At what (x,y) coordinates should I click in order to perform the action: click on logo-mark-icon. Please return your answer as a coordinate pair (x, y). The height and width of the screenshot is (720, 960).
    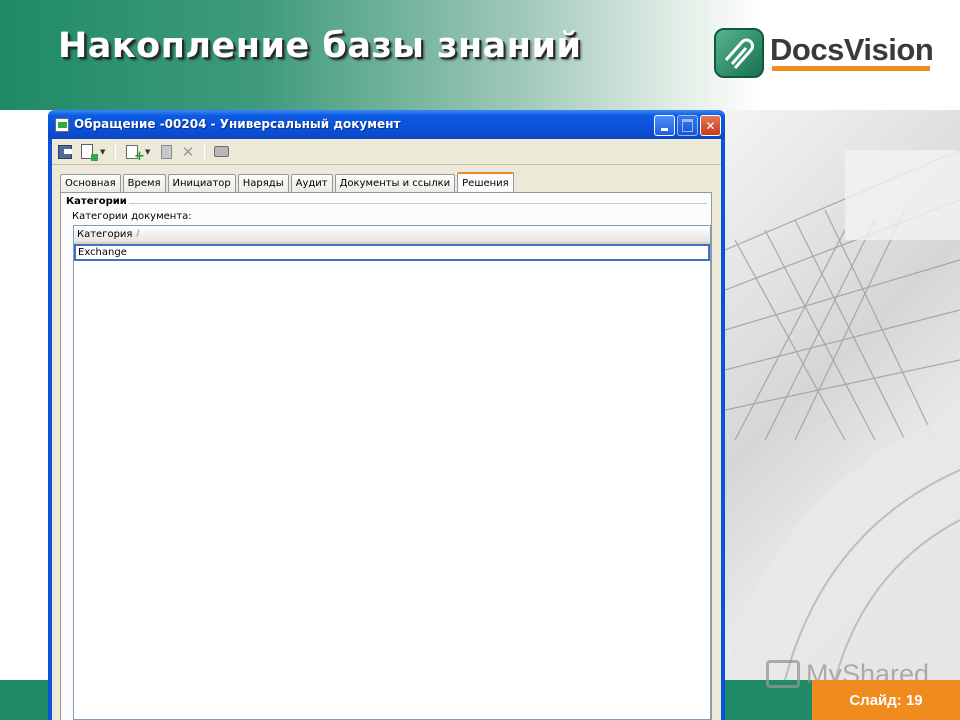
    Looking at the image, I should click on (739, 53).